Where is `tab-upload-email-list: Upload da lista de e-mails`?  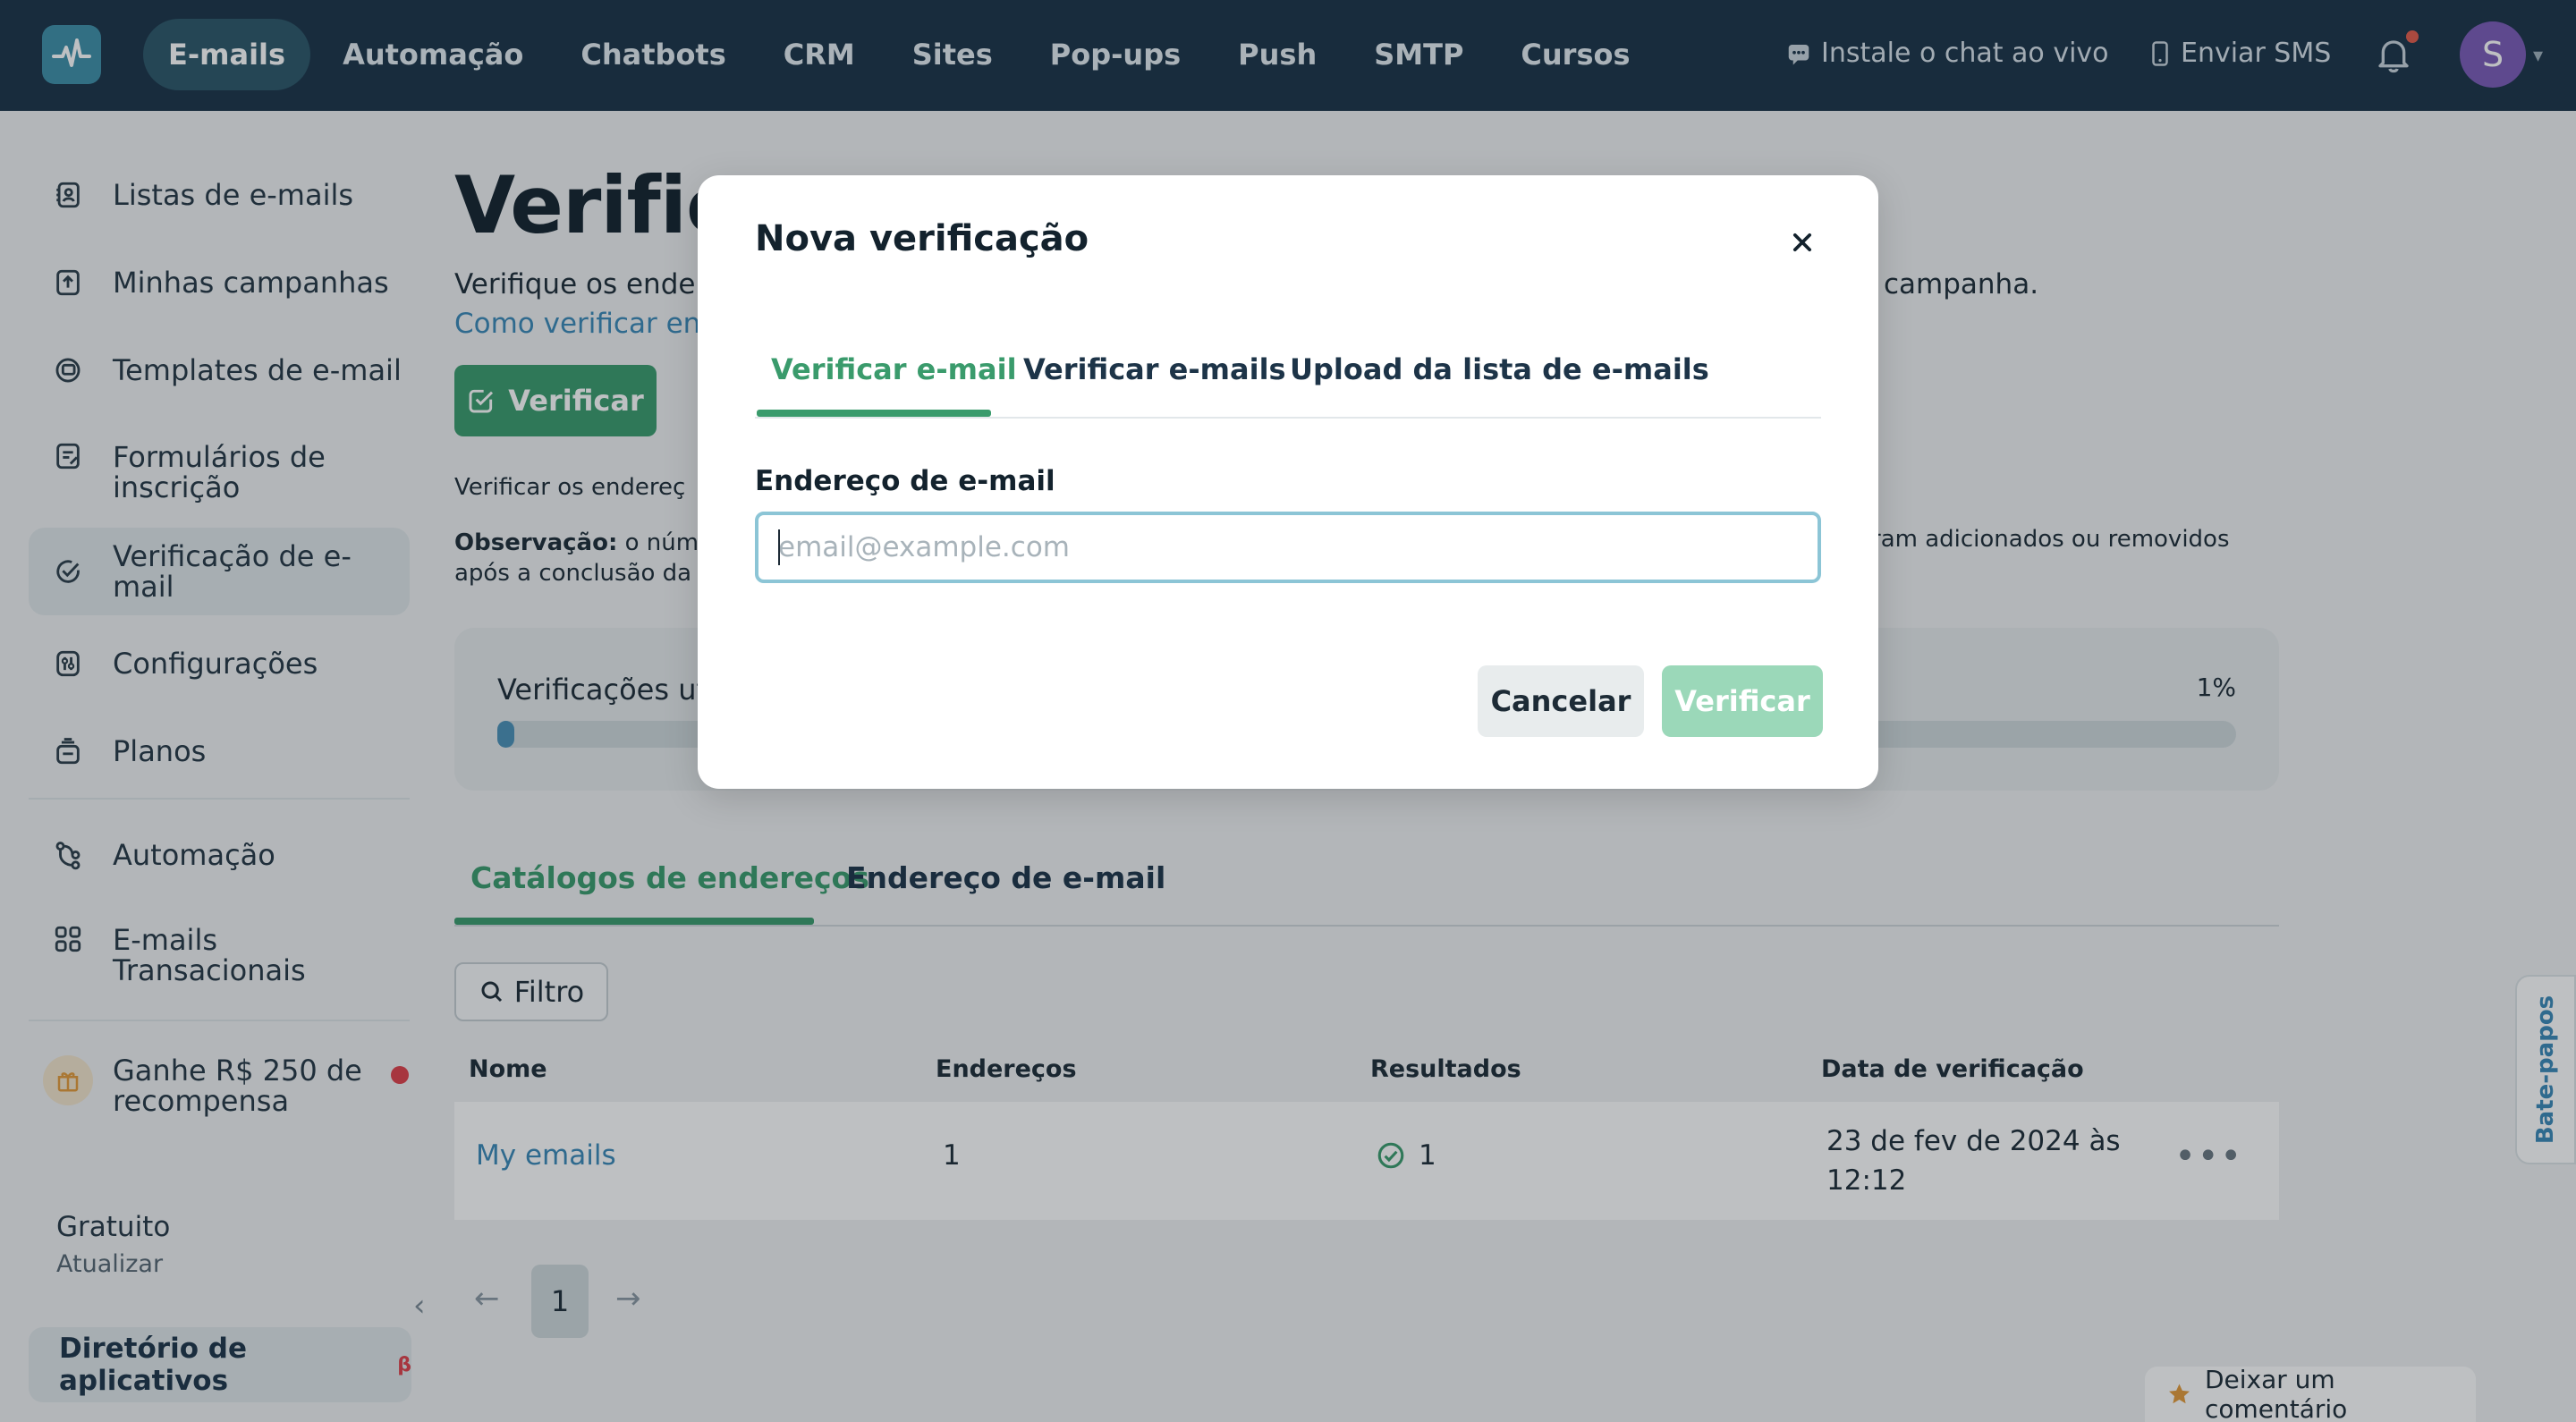 tab-upload-email-list: Upload da lista de e-mails is located at coordinates (1499, 369).